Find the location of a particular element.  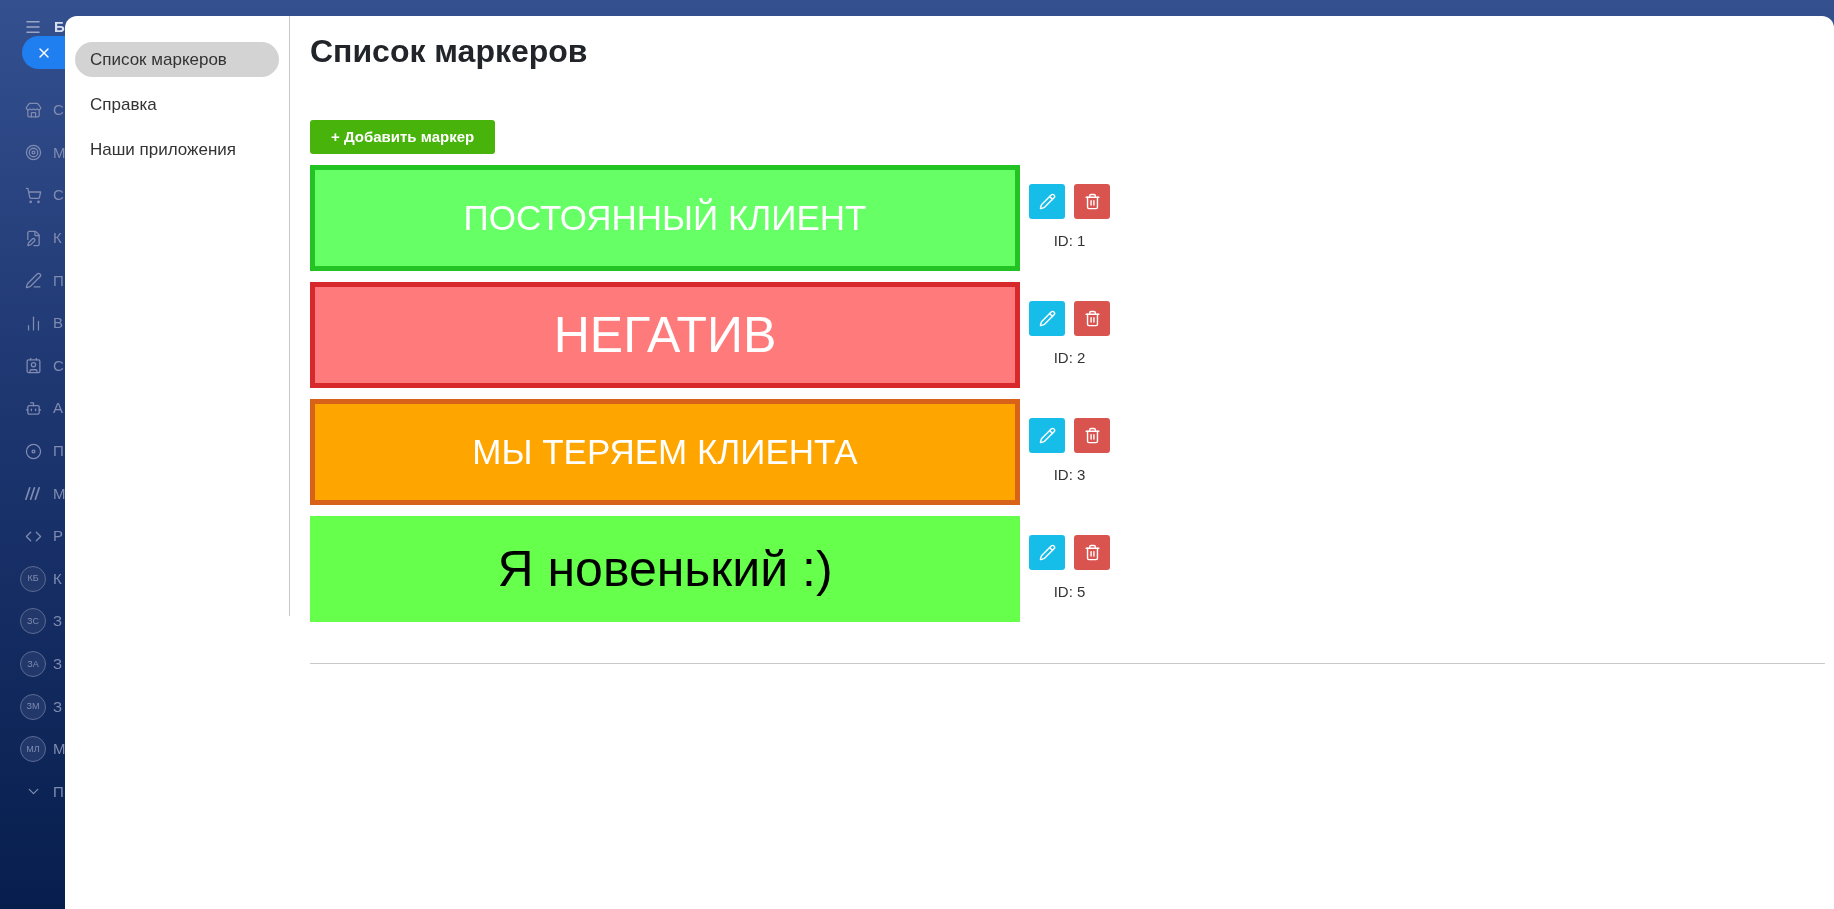

sidebar-item: Список маркеров is located at coordinates (177, 59).